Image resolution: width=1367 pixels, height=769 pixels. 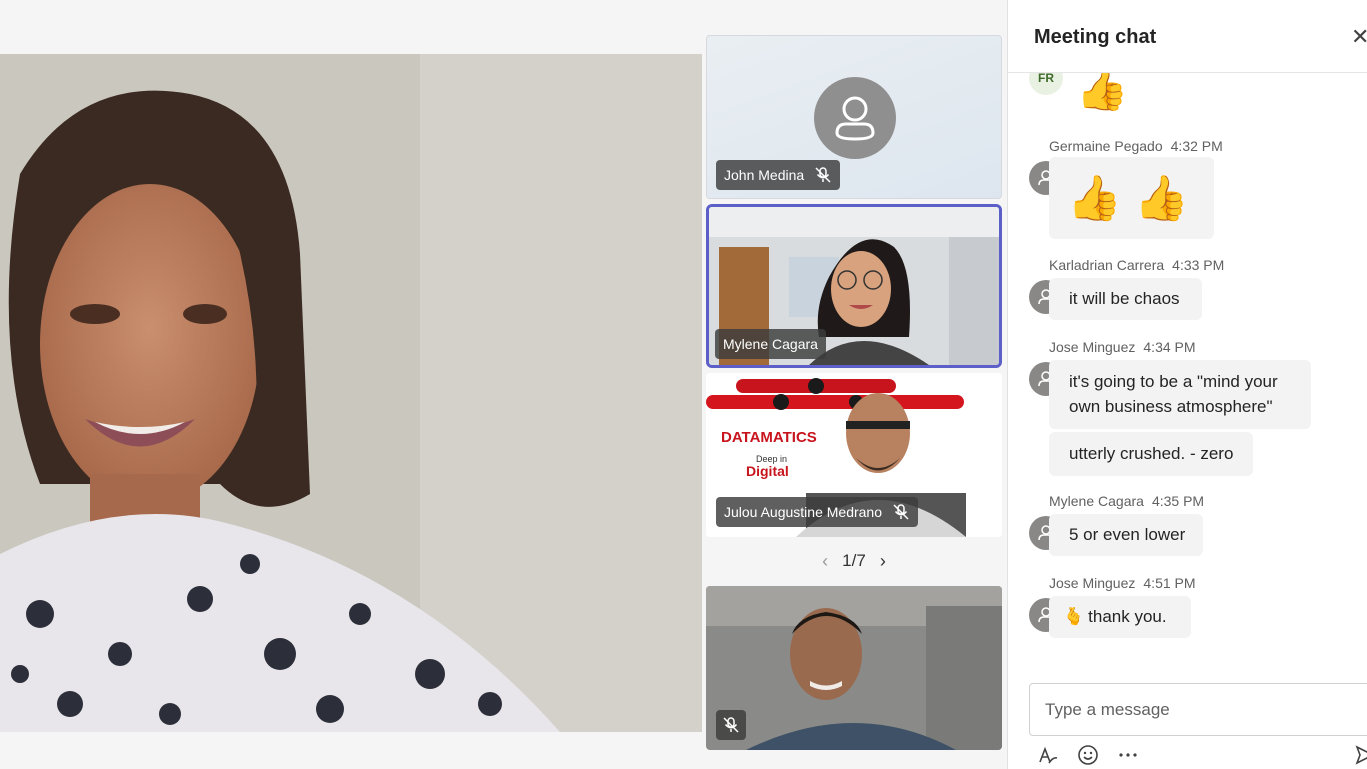 I want to click on message-bubble: 🫰 thank you., so click(x=1120, y=617).